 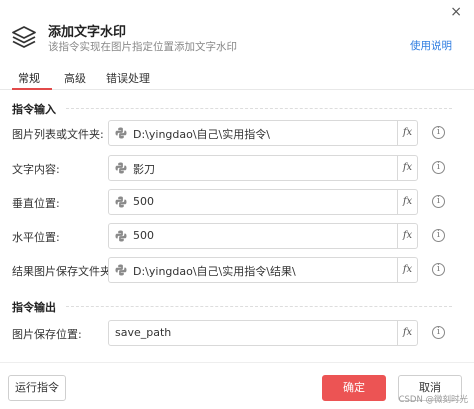 I want to click on section-title-outputs: 指令输出, so click(x=34, y=307).